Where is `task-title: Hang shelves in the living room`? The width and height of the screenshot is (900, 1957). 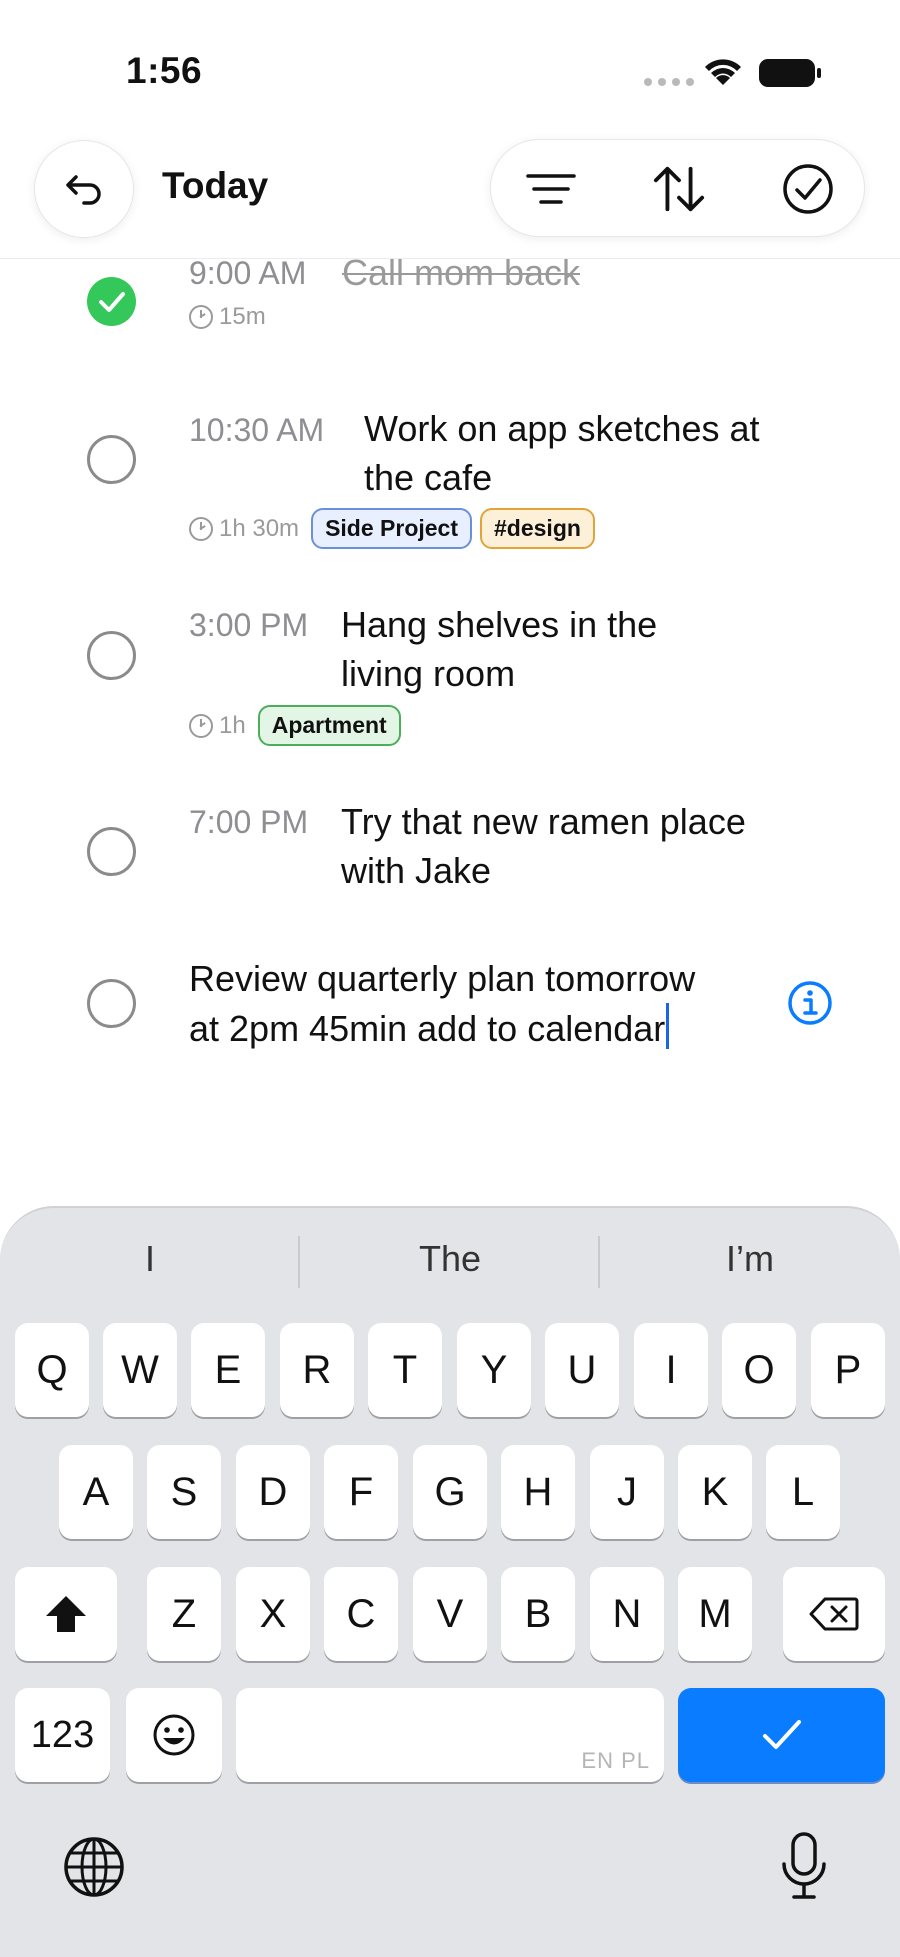 task-title: Hang shelves in the living room is located at coordinates (499, 649).